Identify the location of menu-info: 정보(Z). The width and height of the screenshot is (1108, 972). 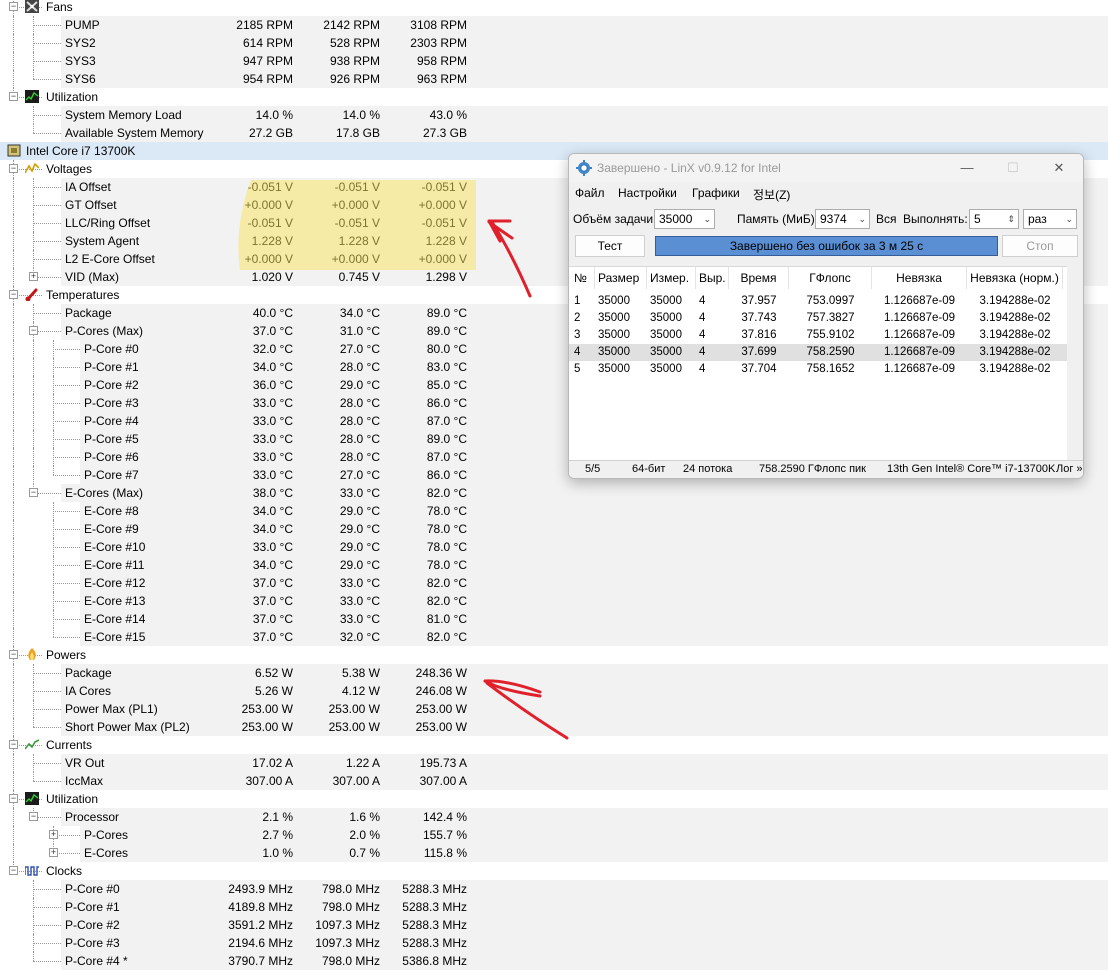
(771, 194).